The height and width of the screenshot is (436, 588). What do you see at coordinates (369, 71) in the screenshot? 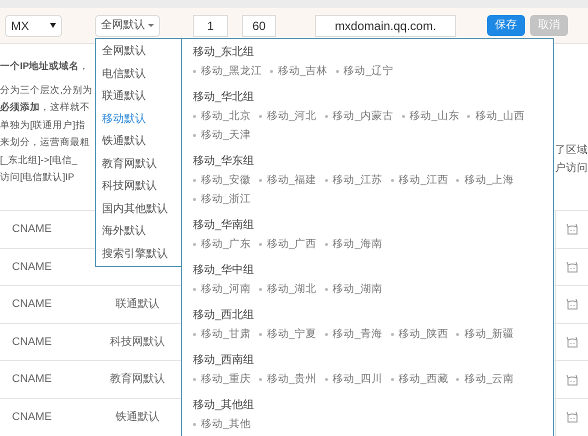
I see `region-item: 移动_辽宁` at bounding box center [369, 71].